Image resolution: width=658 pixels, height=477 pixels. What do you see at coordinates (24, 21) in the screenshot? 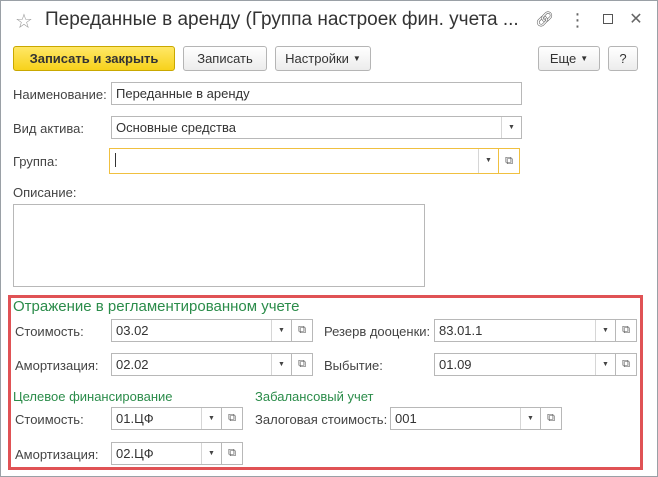
I see `star-icon: ☆` at bounding box center [24, 21].